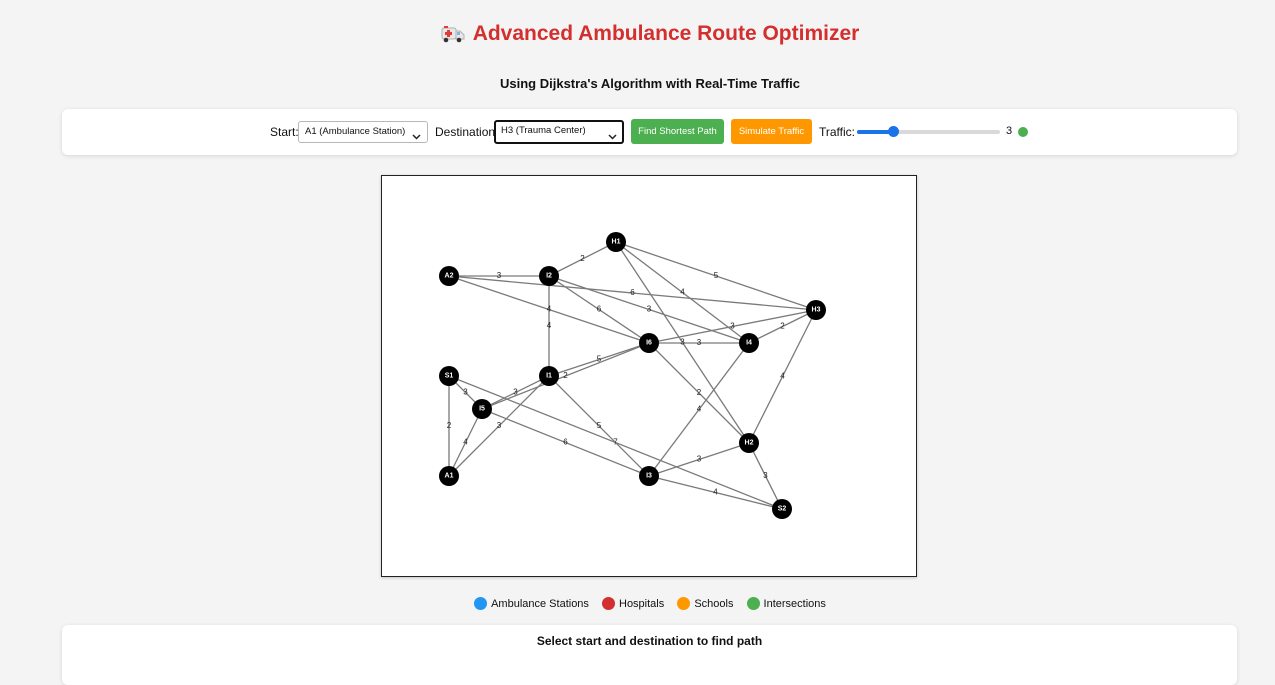 Image resolution: width=1275 pixels, height=685 pixels. What do you see at coordinates (714, 604) in the screenshot?
I see `legend-label: Schools` at bounding box center [714, 604].